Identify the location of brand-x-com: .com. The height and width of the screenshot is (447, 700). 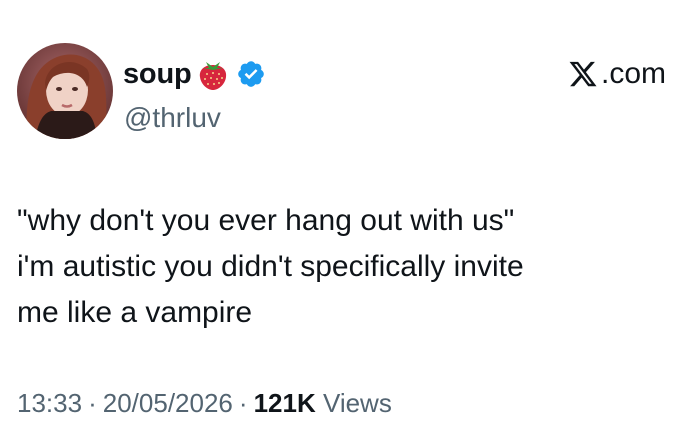
(617, 74).